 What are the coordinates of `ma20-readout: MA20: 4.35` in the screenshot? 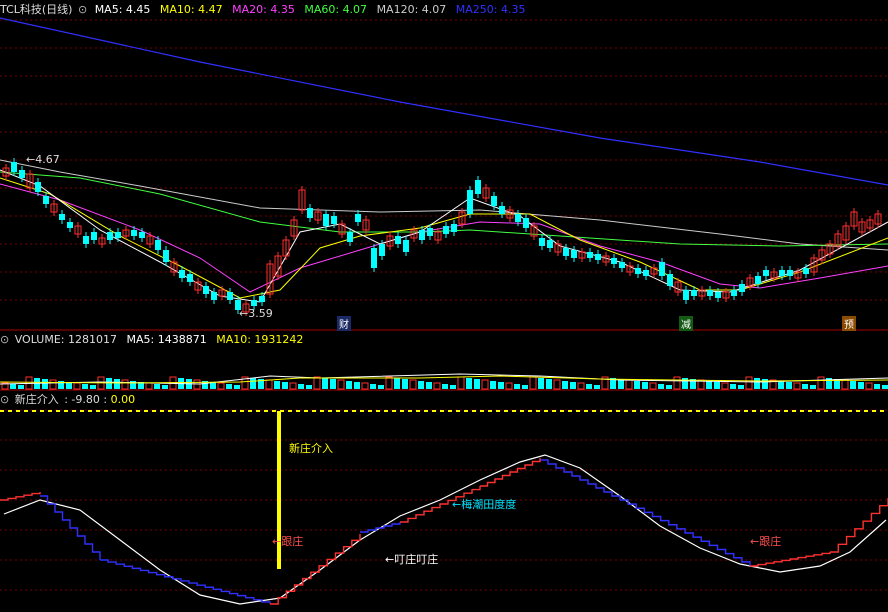 It's located at (263, 9).